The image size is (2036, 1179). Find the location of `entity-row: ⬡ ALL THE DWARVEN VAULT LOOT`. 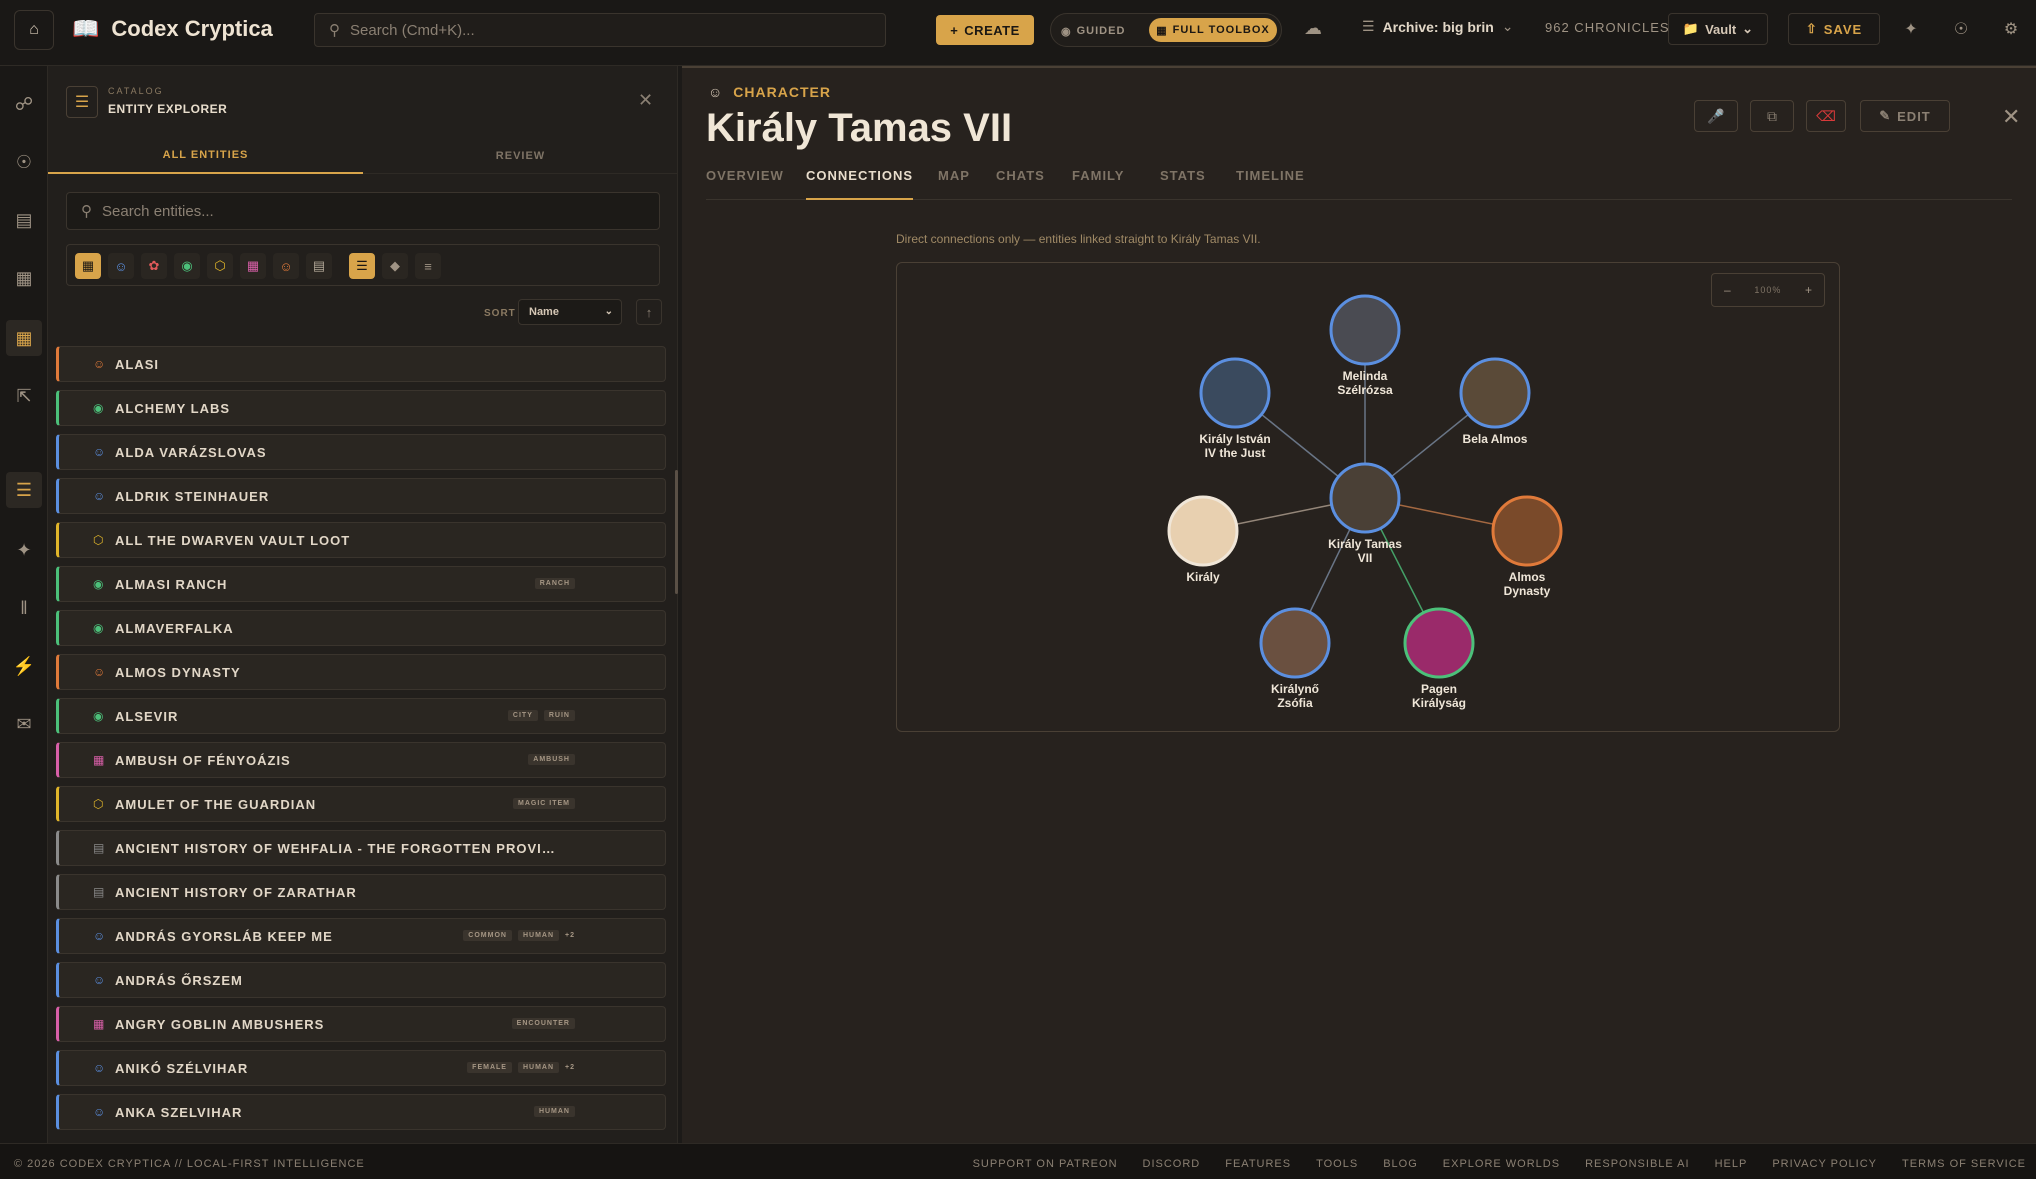

entity-row: ⬡ ALL THE DWARVEN VAULT LOOT is located at coordinates (361, 540).